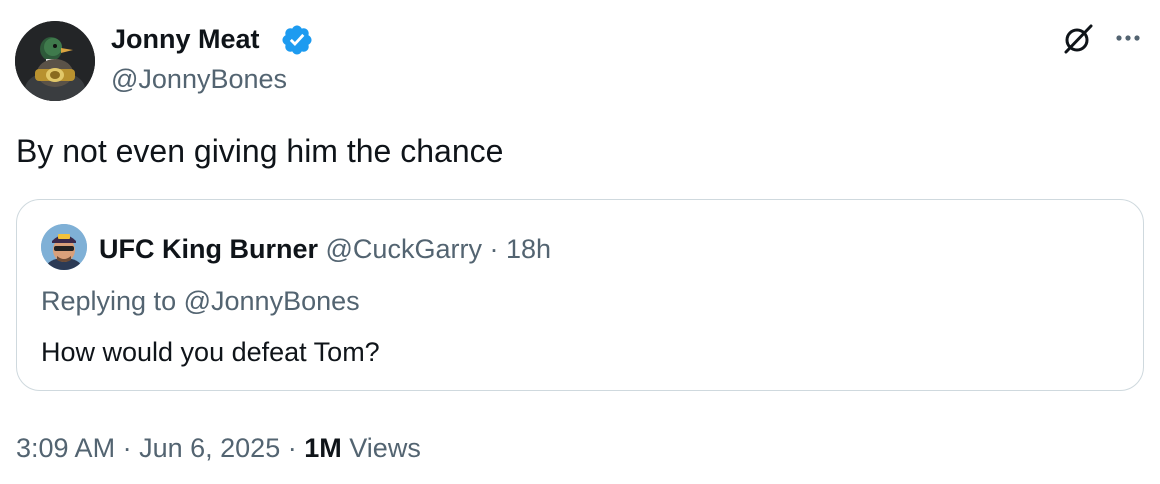  What do you see at coordinates (404, 249) in the screenshot?
I see `quoted-author-handle: @CuckGarry` at bounding box center [404, 249].